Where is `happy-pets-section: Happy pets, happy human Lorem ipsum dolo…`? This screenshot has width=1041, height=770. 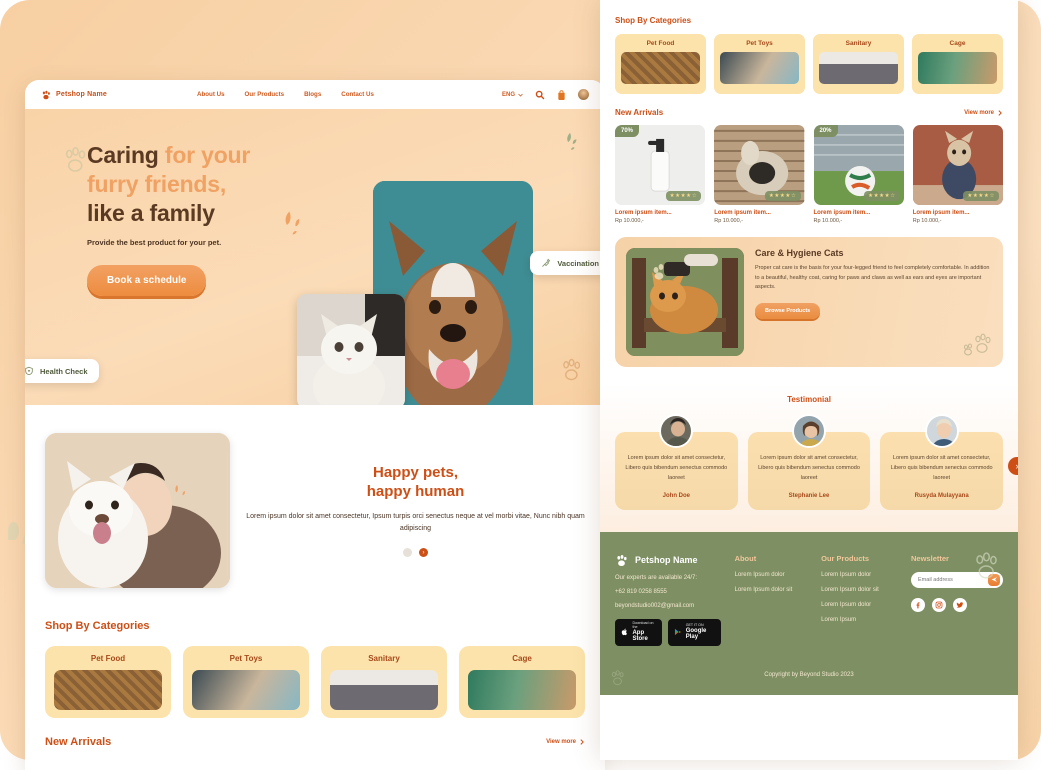
happy-pets-section: Happy pets, happy human Lorem ipsum dolo… is located at coordinates (315, 501).